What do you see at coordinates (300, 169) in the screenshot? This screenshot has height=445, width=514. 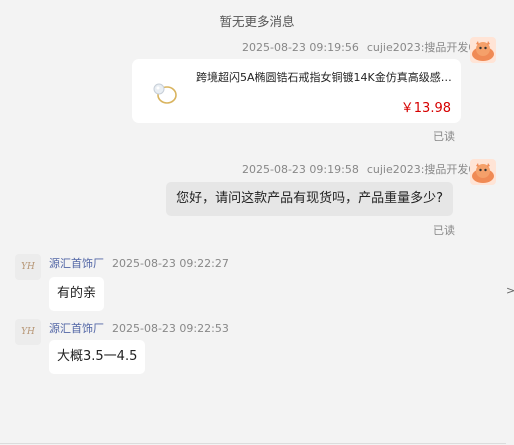 I see `message-time: 2025-08-23 09:19:58` at bounding box center [300, 169].